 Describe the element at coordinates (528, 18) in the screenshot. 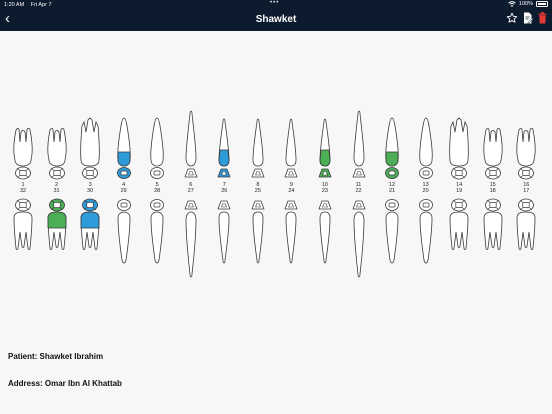

I see `edit-document-icon` at that location.